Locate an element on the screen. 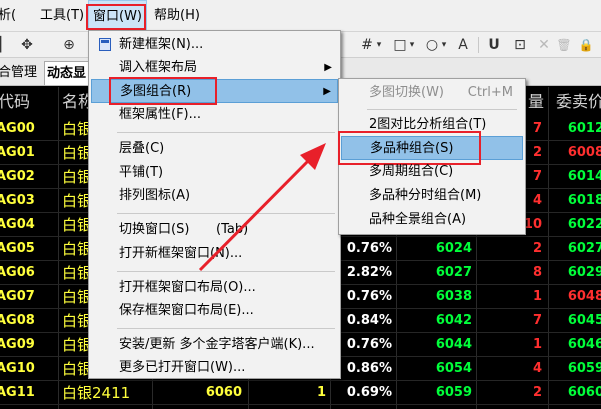  new-frame-icon is located at coordinates (105, 44).